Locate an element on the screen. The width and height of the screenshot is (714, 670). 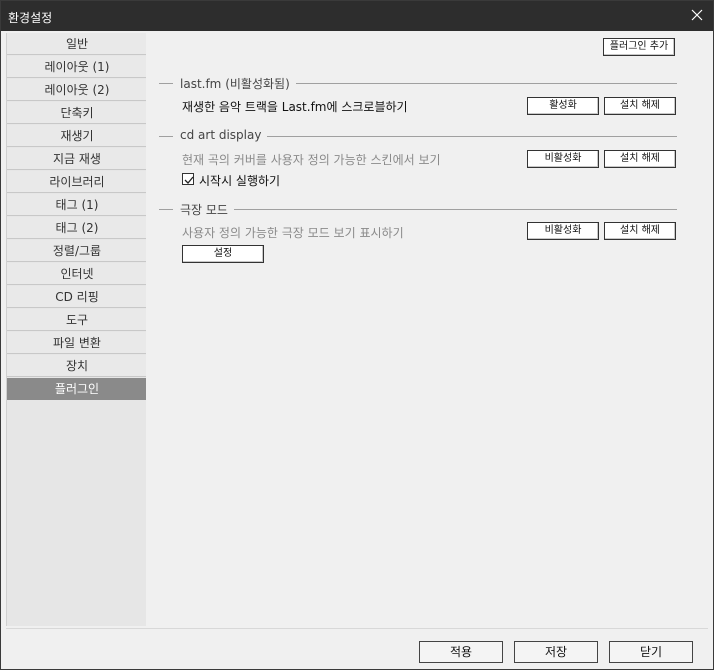
plugin-description-cd-art-display: 현재 곡의 커버를 사용자 정의 가능한 스킨에서 보기 is located at coordinates (311, 160).